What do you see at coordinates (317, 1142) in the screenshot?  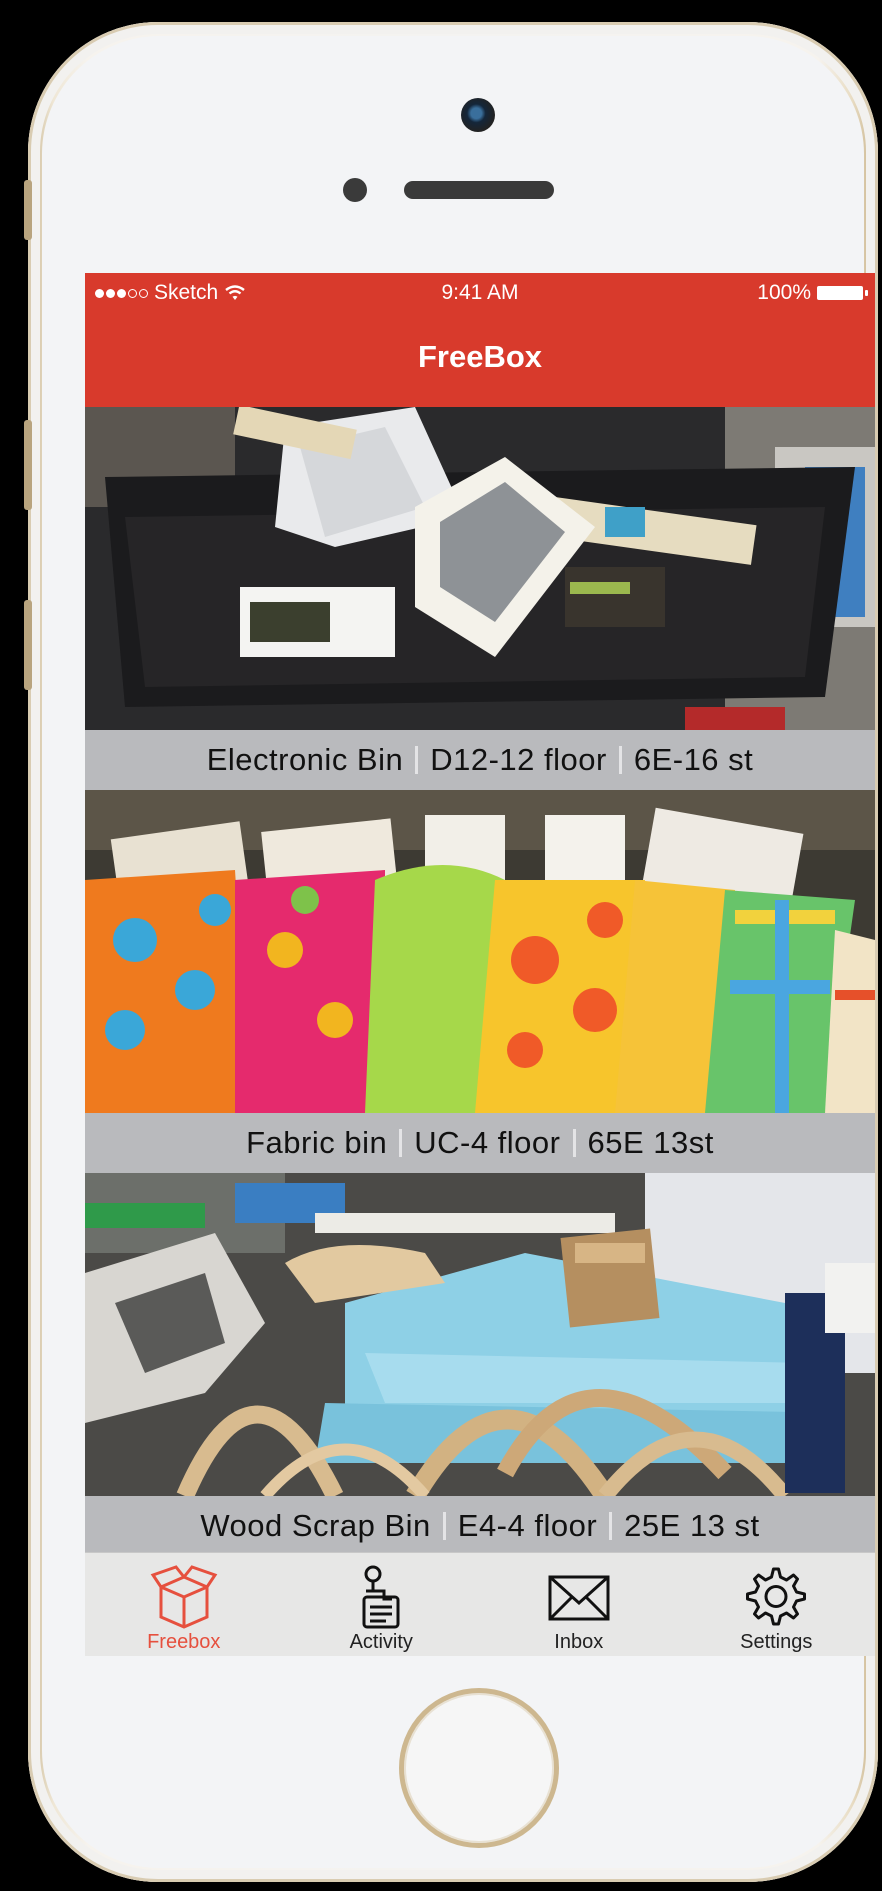 I see `bin-name: Fabric bin` at bounding box center [317, 1142].